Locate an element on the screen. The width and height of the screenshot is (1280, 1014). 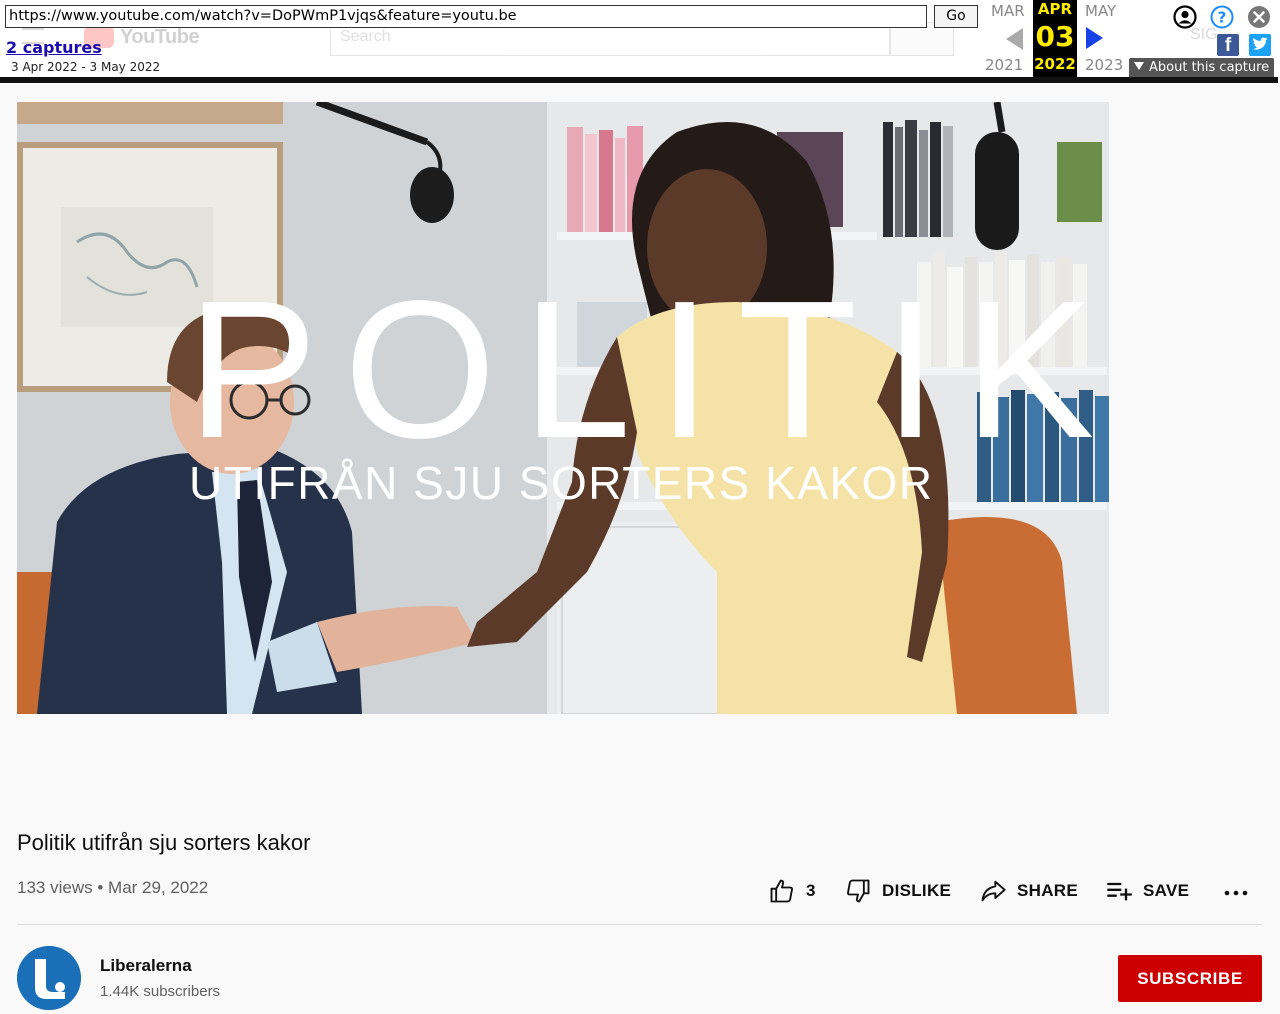
go-button: Go is located at coordinates (956, 16).